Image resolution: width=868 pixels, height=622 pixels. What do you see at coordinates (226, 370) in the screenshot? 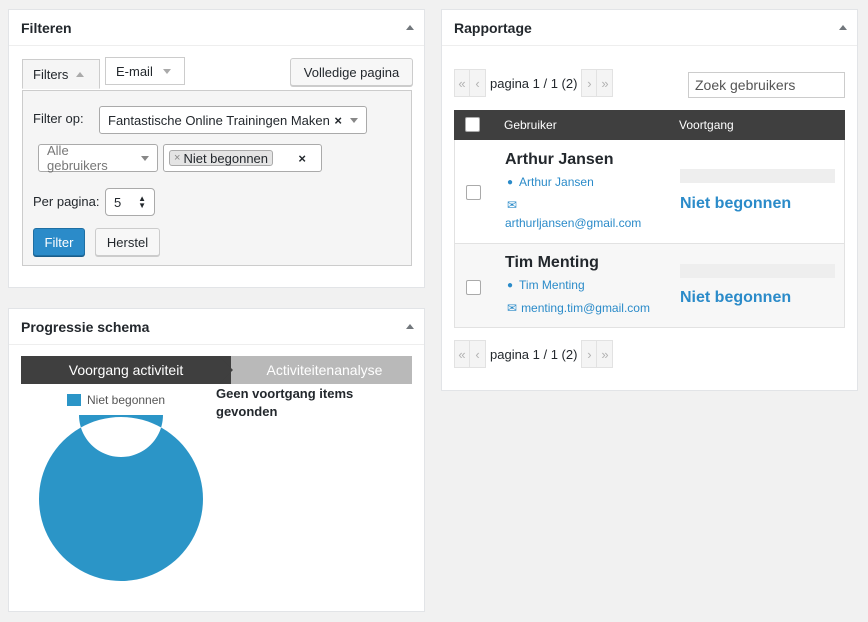
I see `step-arrow-icon` at bounding box center [226, 370].